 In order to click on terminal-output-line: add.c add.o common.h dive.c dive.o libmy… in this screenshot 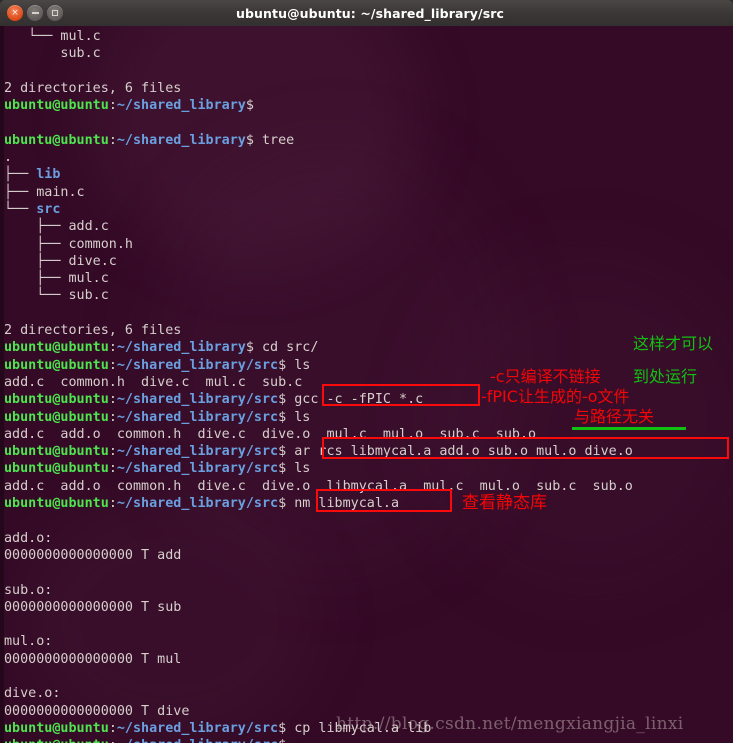, I will do `click(318, 486)`.